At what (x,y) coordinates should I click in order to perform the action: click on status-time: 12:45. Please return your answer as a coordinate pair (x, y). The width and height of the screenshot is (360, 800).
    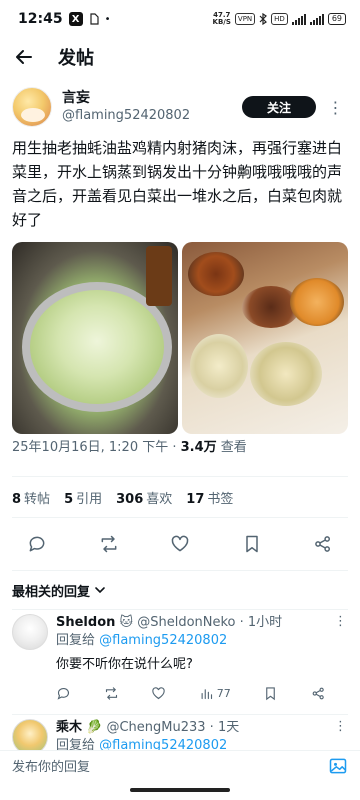
    Looking at the image, I should click on (40, 19).